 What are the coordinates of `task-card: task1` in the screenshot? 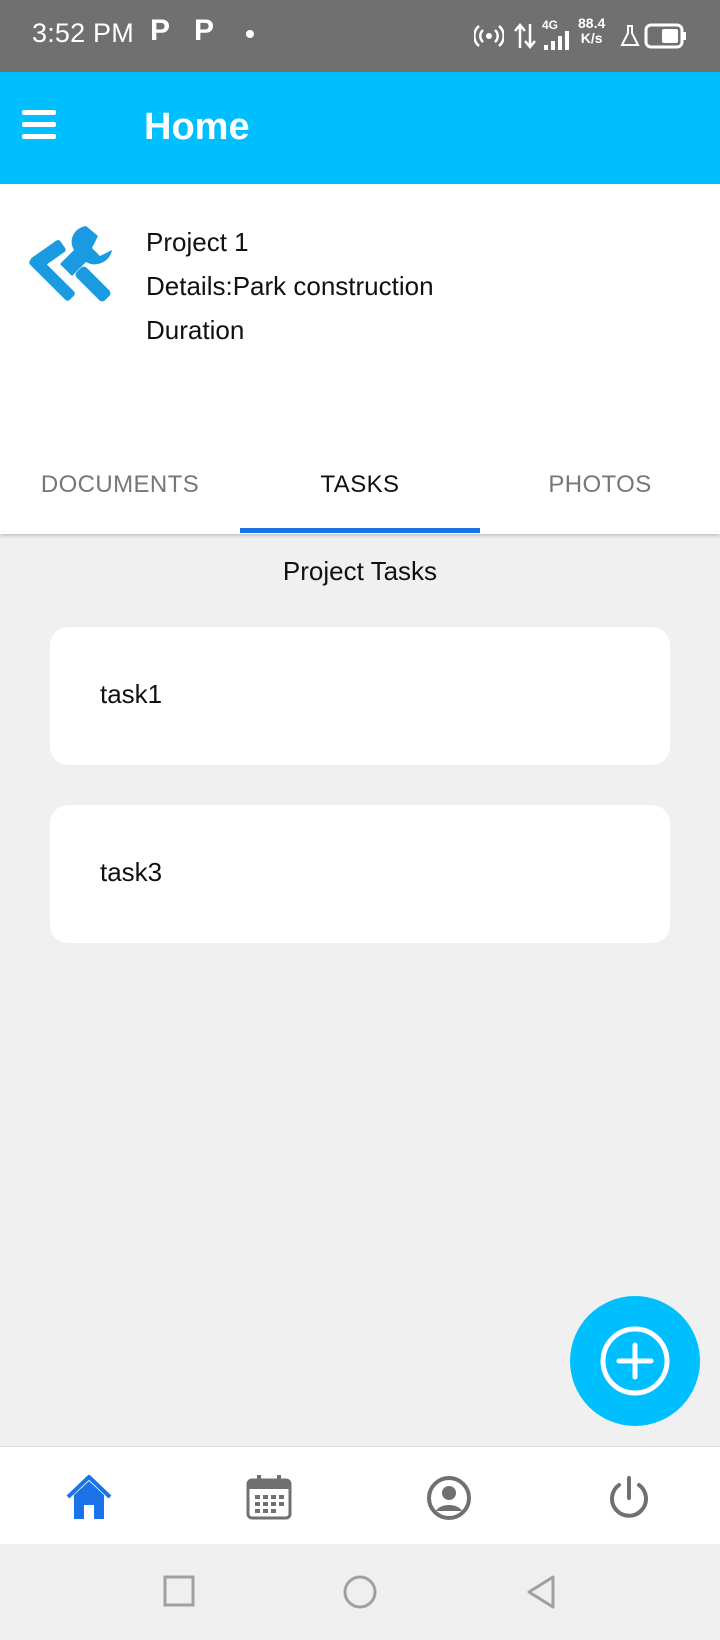 It's located at (360, 696).